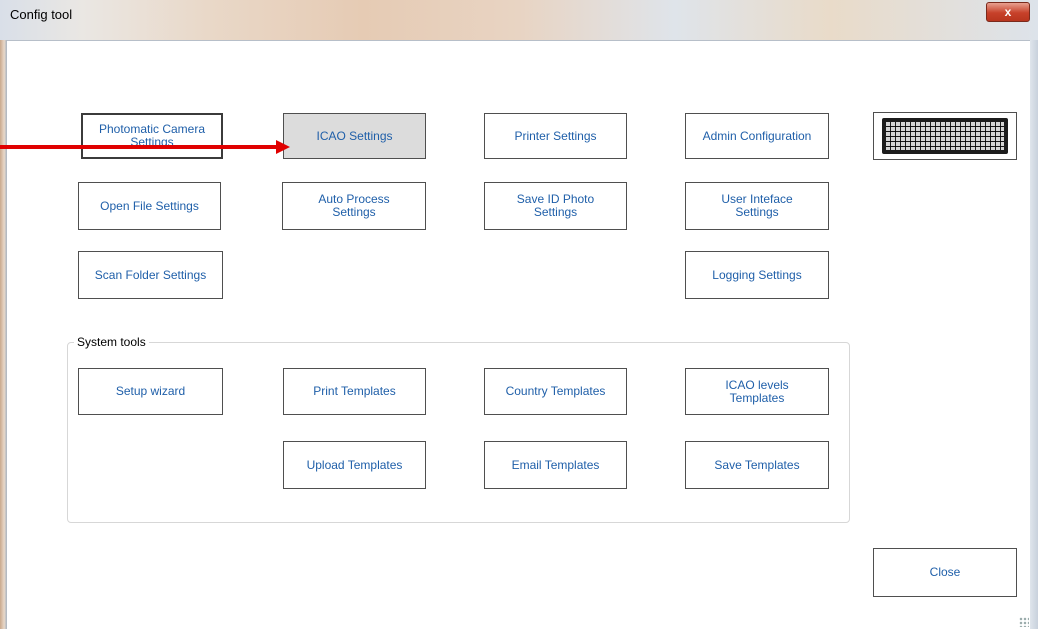  What do you see at coordinates (555, 465) in the screenshot?
I see `email-templates-button: Email Templates` at bounding box center [555, 465].